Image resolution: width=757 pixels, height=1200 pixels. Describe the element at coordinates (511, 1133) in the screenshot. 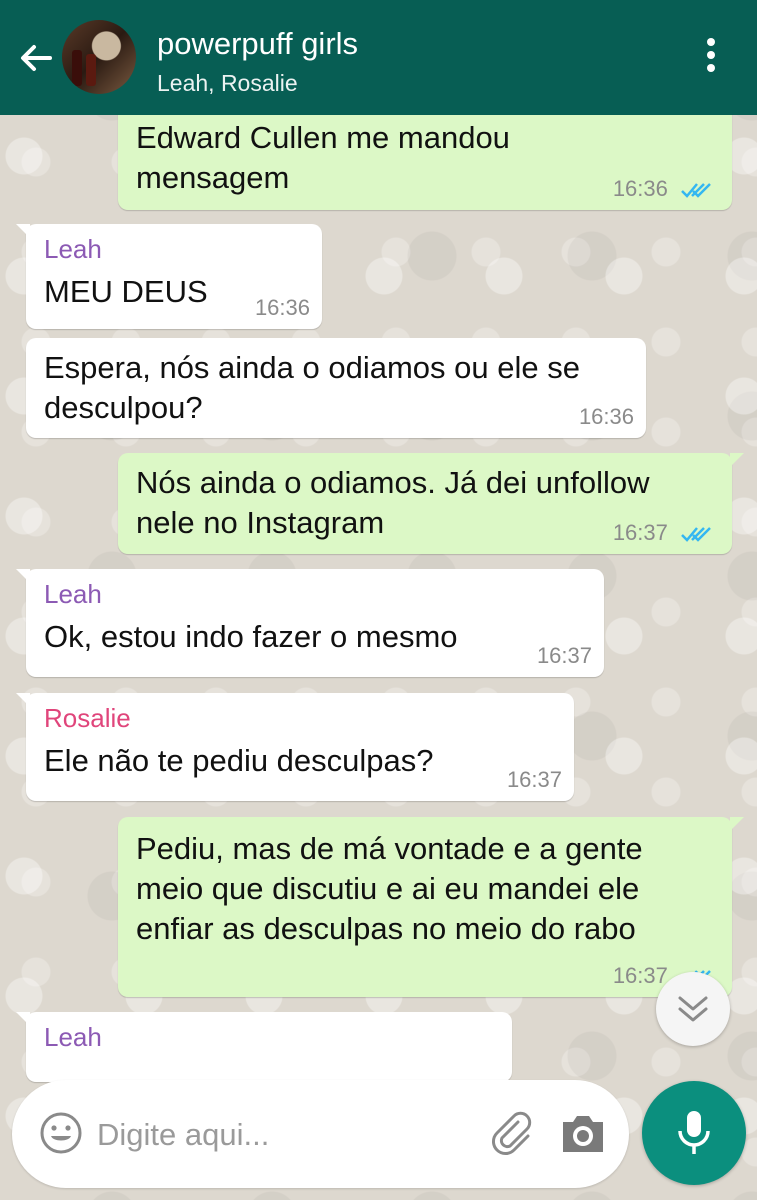

I see `paperclip-icon` at that location.